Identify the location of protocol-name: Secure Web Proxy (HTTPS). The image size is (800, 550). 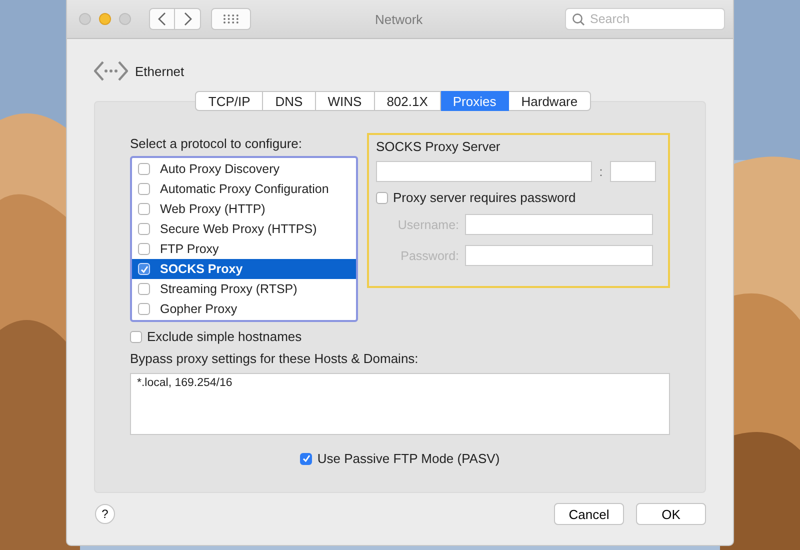
(238, 229).